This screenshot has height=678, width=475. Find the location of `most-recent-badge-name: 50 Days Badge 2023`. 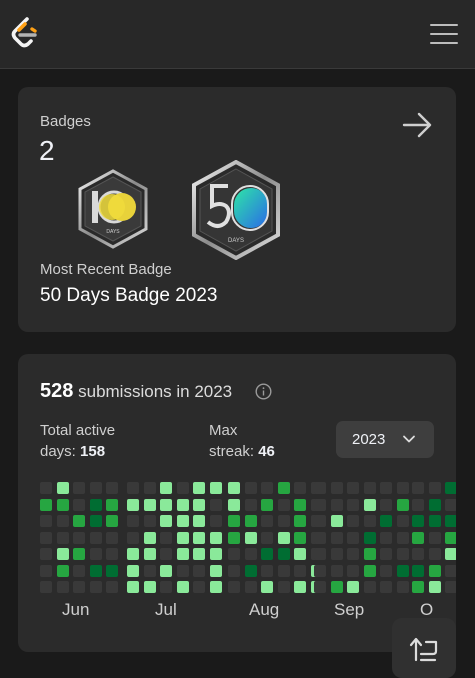

most-recent-badge-name: 50 Days Badge 2023 is located at coordinates (128, 296).